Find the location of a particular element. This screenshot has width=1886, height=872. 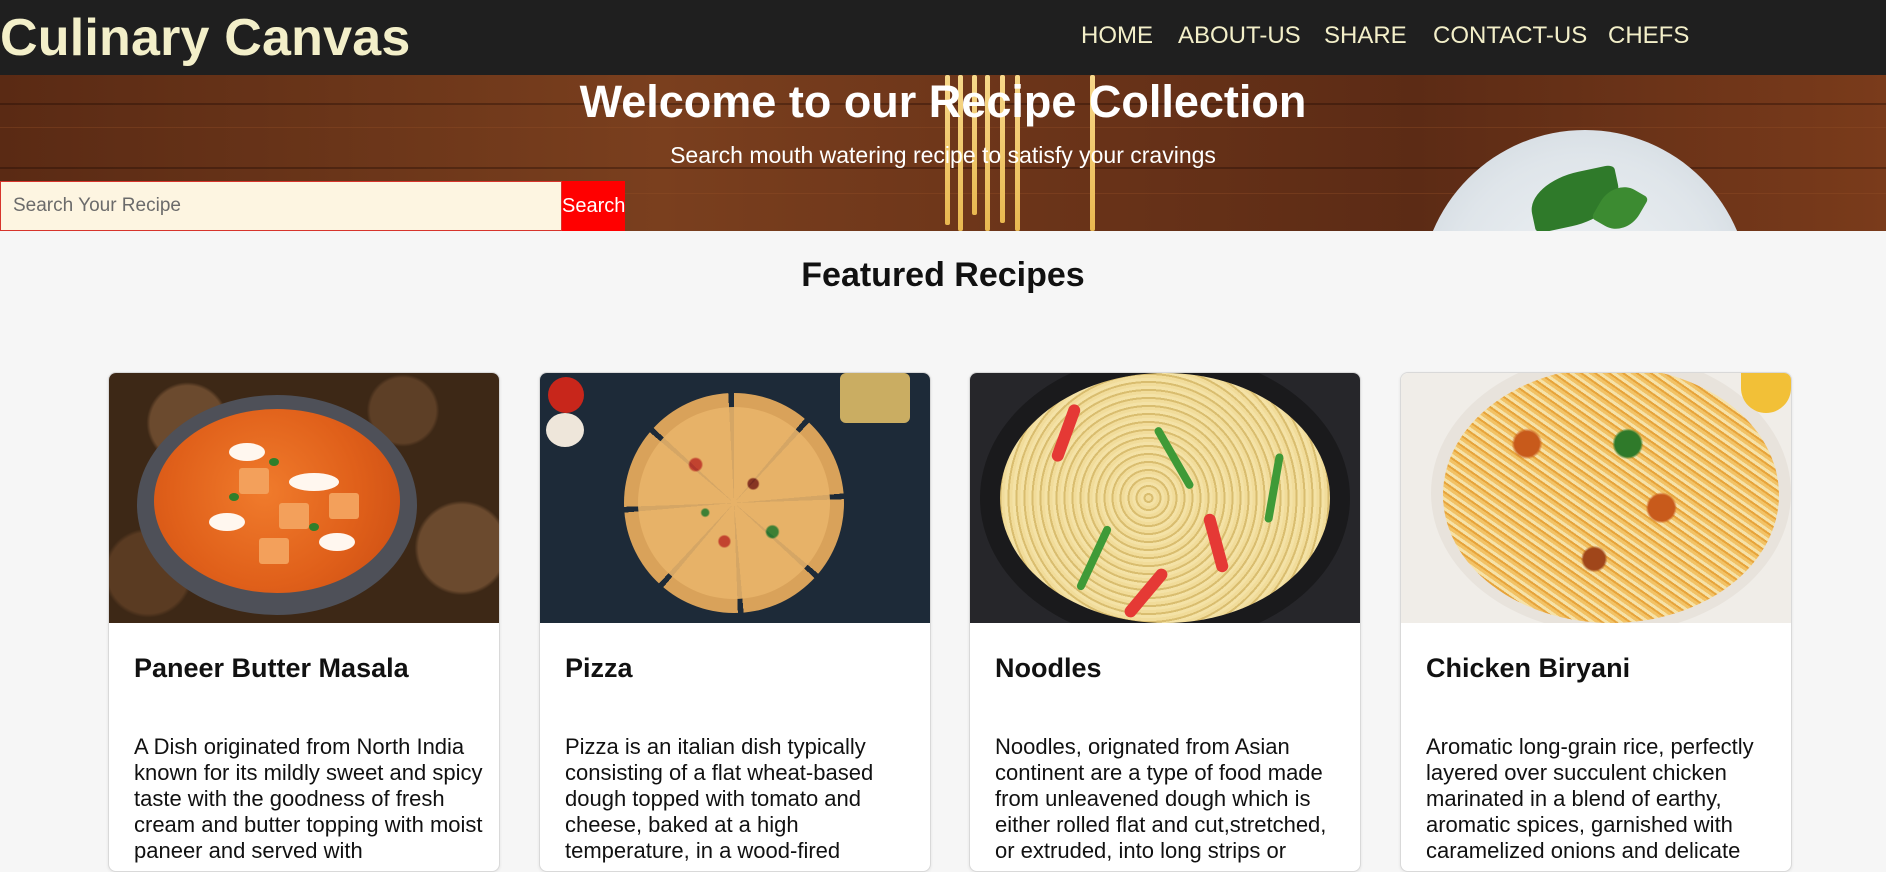

recipe-title: Paneer Butter Masala is located at coordinates (271, 668).